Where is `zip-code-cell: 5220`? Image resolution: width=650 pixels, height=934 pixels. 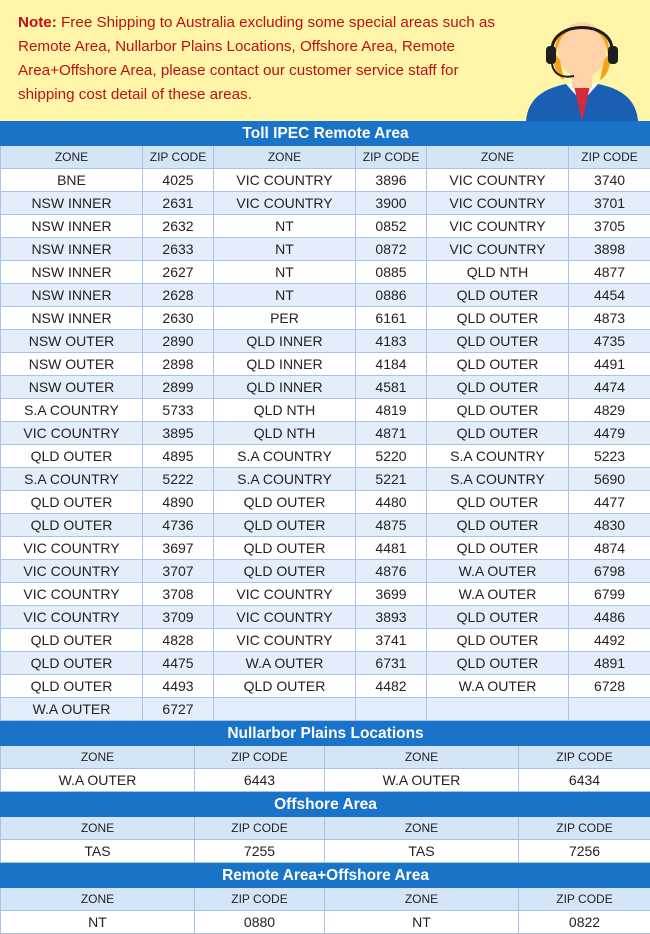 zip-code-cell: 5220 is located at coordinates (391, 456).